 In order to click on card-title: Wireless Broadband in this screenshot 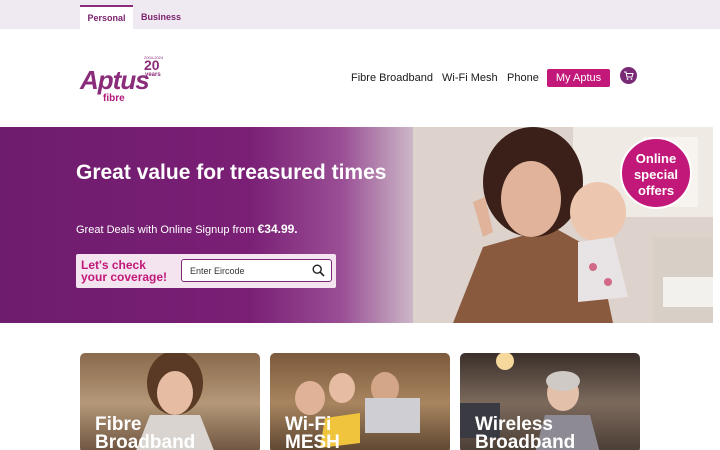, I will do `click(525, 432)`.